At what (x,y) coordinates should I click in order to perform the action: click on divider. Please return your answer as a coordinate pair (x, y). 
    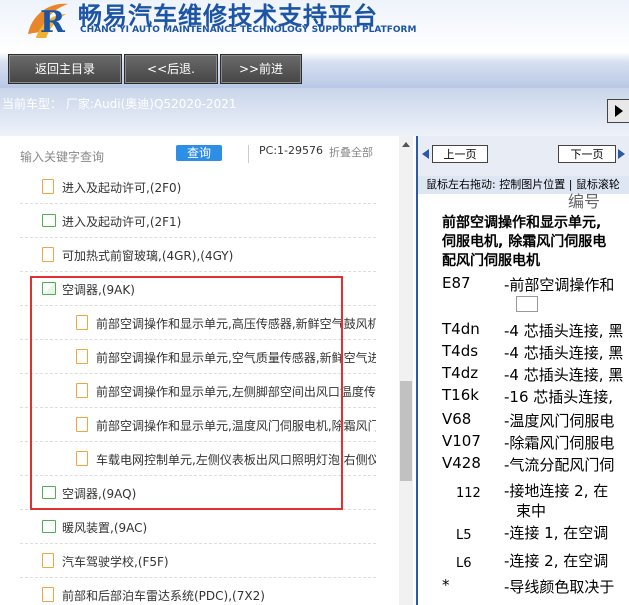
    Looking at the image, I should click on (248, 154).